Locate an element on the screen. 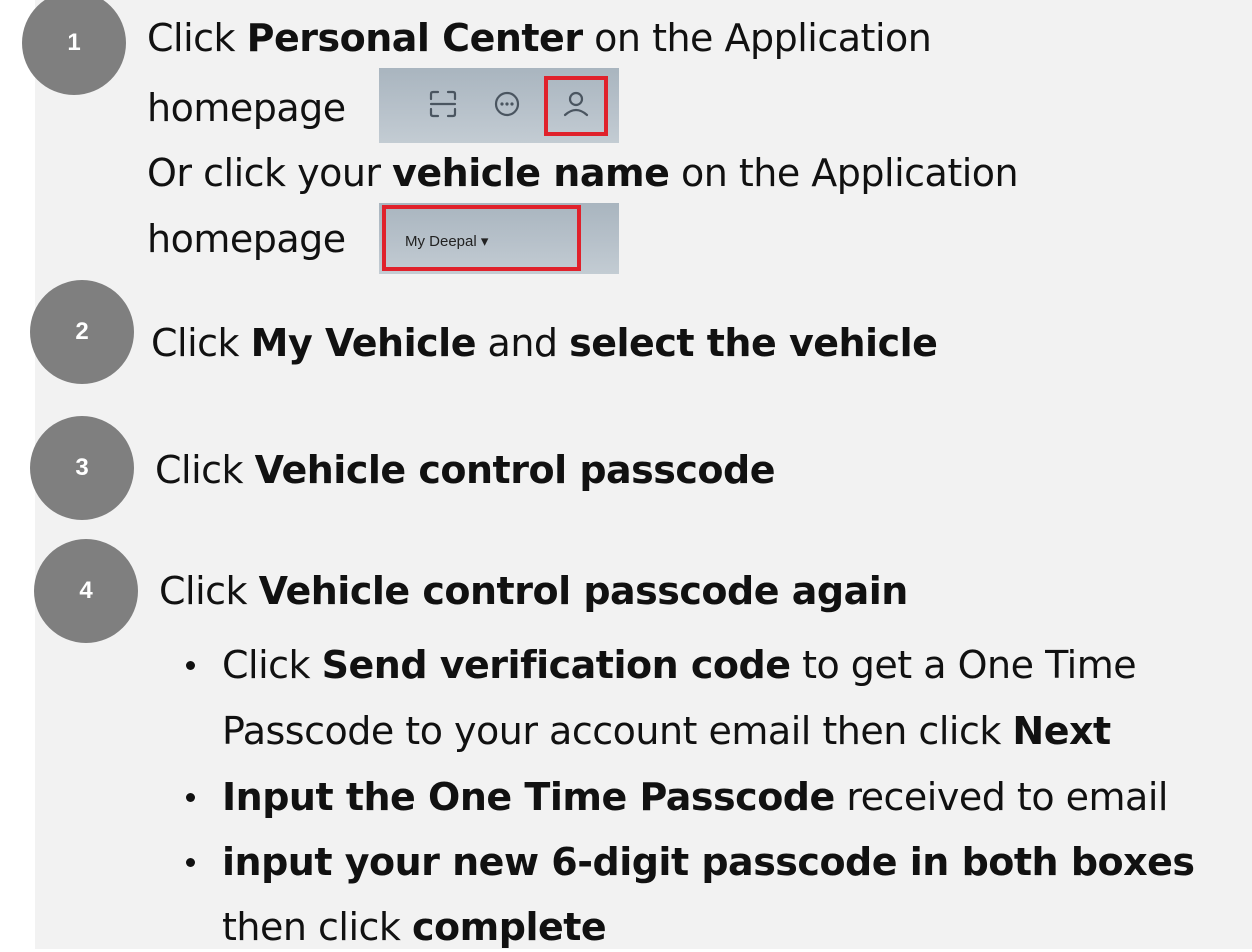  step-4-line-1: Click Vehicle control passcode again is located at coordinates (533, 591).